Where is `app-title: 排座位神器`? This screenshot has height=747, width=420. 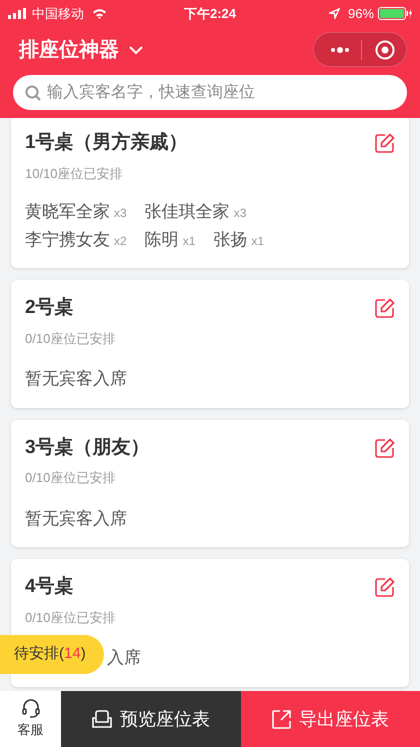 app-title: 排座位神器 is located at coordinates (69, 49).